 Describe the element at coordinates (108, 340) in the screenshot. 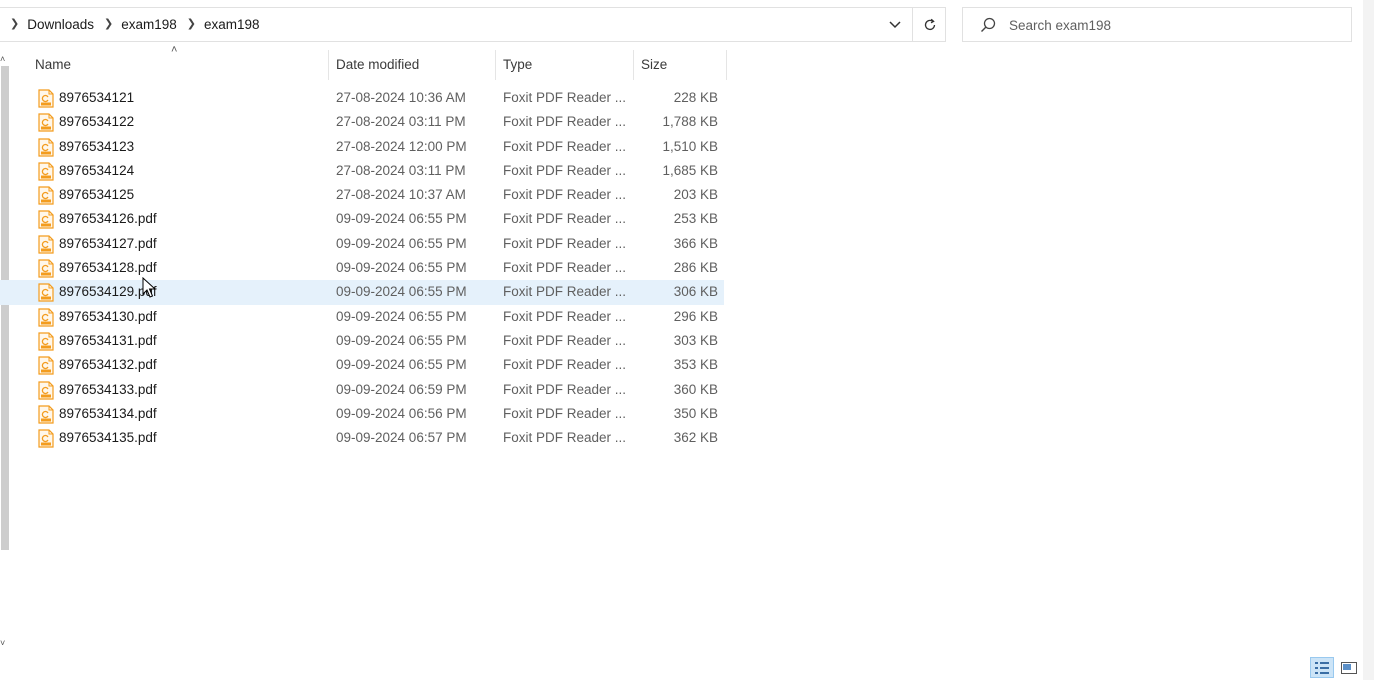

I see `file-name: 8976534131.pdf` at that location.